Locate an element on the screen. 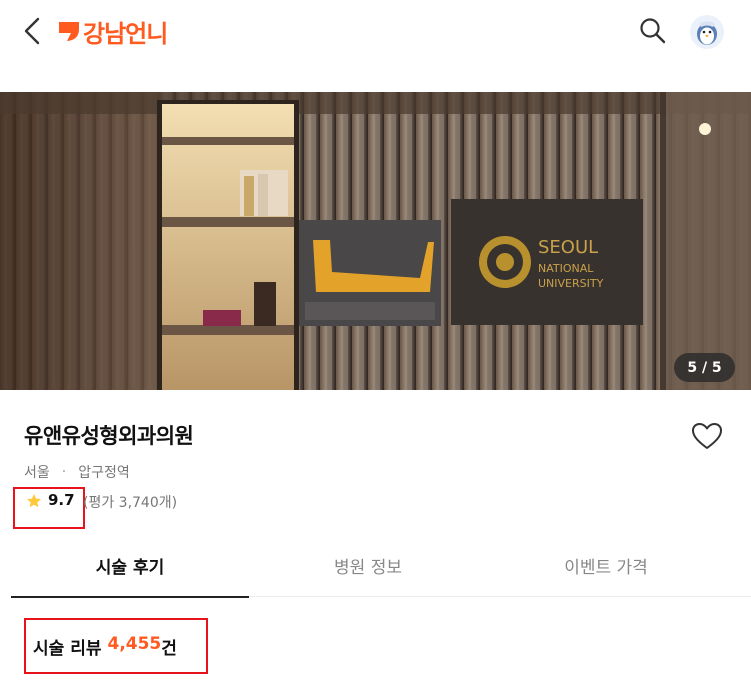 This screenshot has width=751, height=691. tab-event-prices: 이벤트 가격 is located at coordinates (606, 565).